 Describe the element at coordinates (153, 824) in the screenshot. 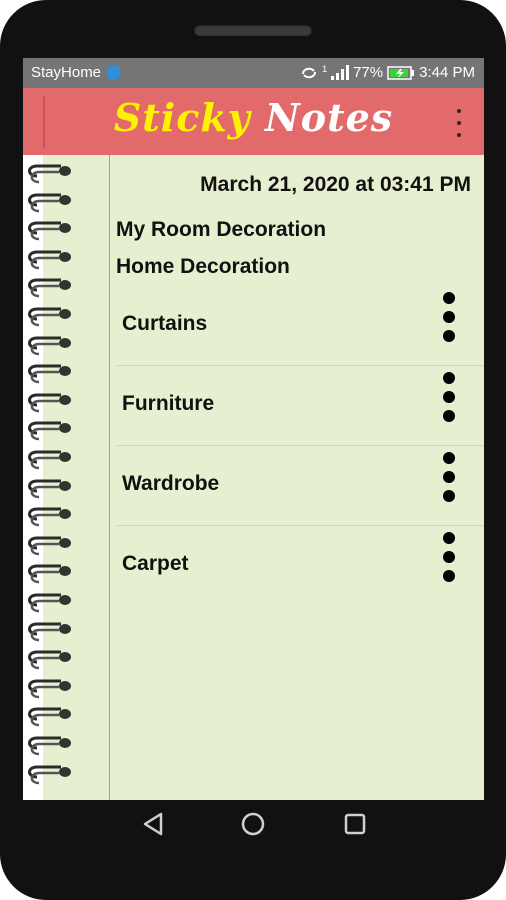

I see `back-triangle-icon` at that location.